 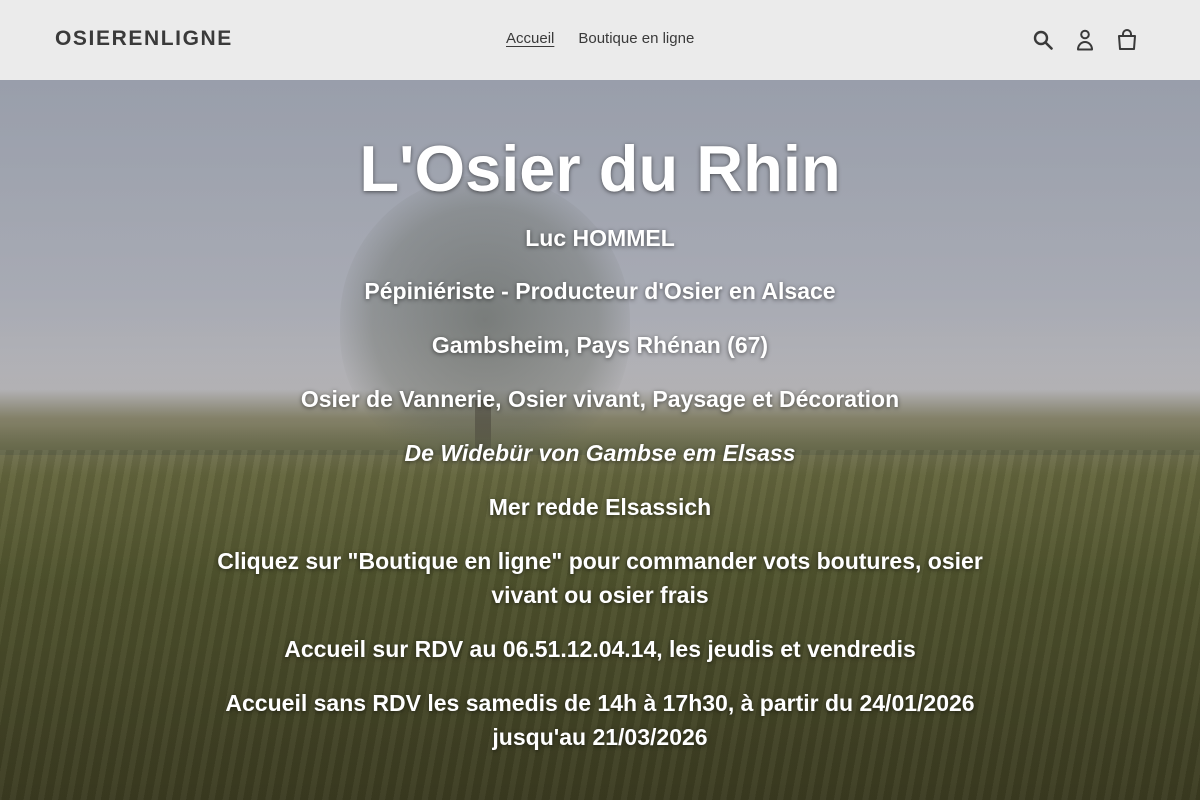 I want to click on hero-owner: Luc HOMMEL, so click(x=600, y=238).